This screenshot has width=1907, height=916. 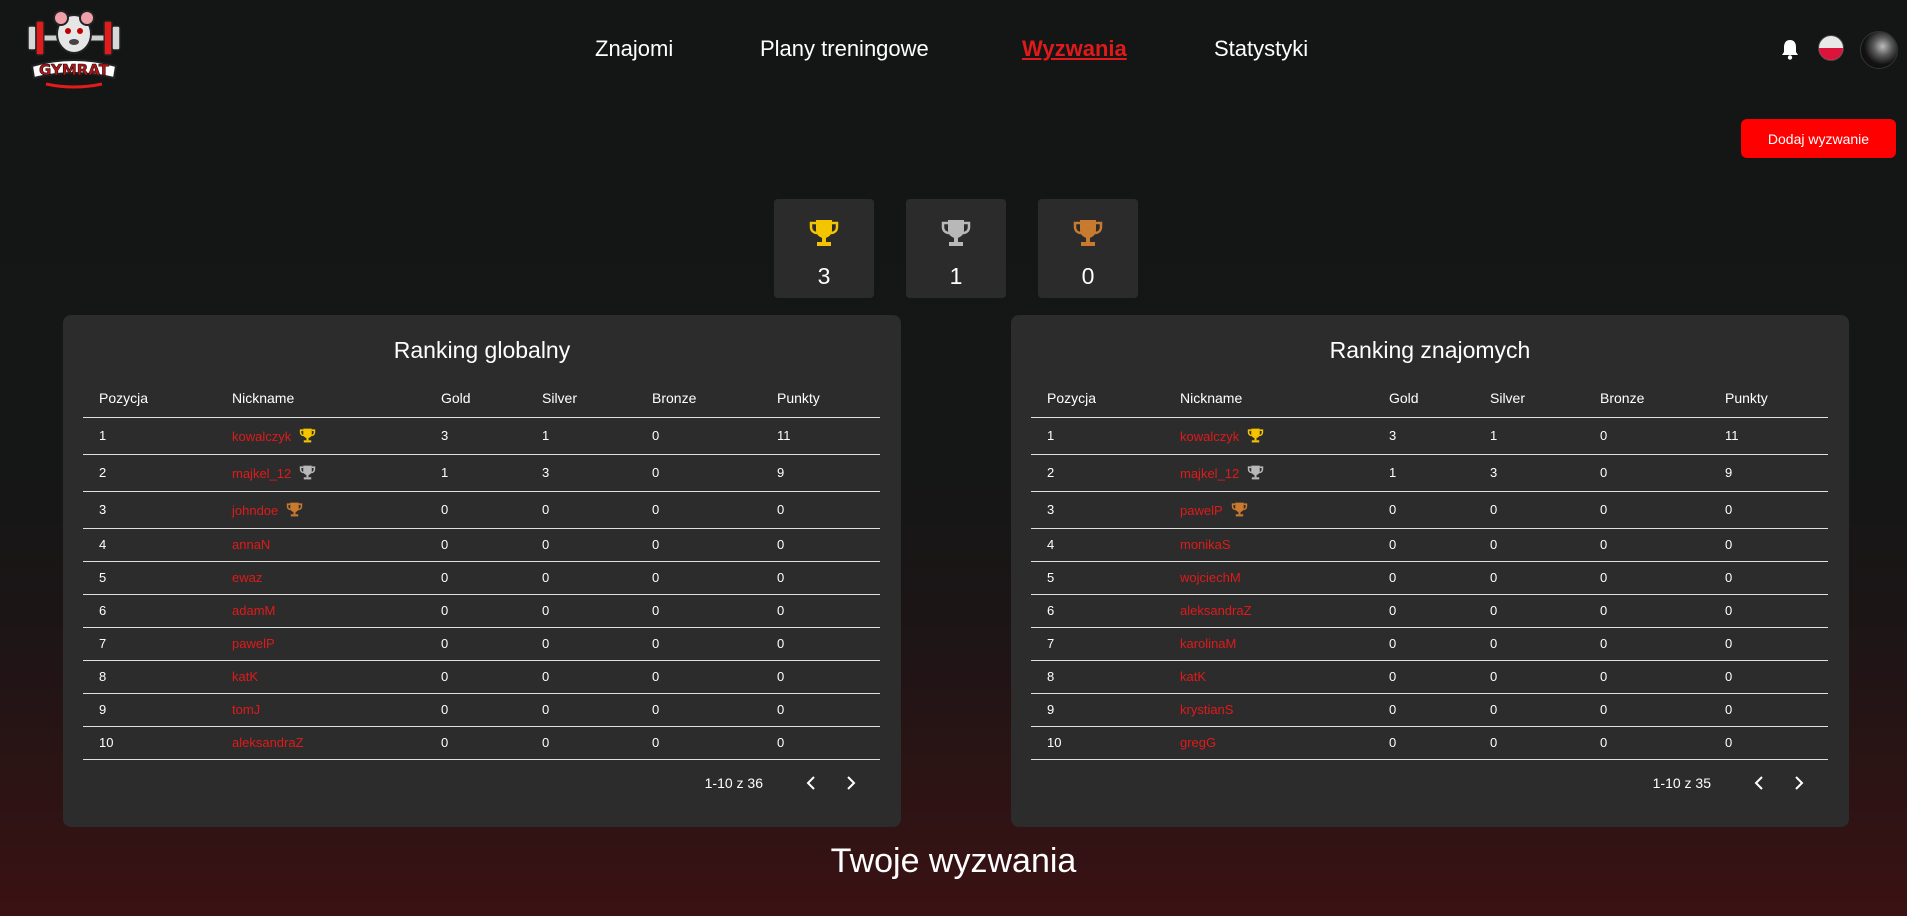 I want to click on nav-challenges: Wyzwania, so click(x=1074, y=49).